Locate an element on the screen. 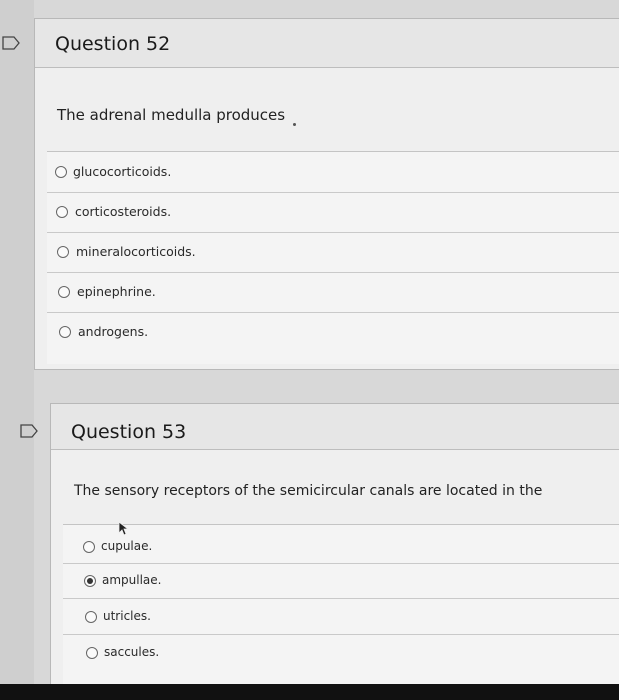 Image resolution: width=619 pixels, height=700 pixels. option-epinephrine: epinephrine. is located at coordinates (333, 292).